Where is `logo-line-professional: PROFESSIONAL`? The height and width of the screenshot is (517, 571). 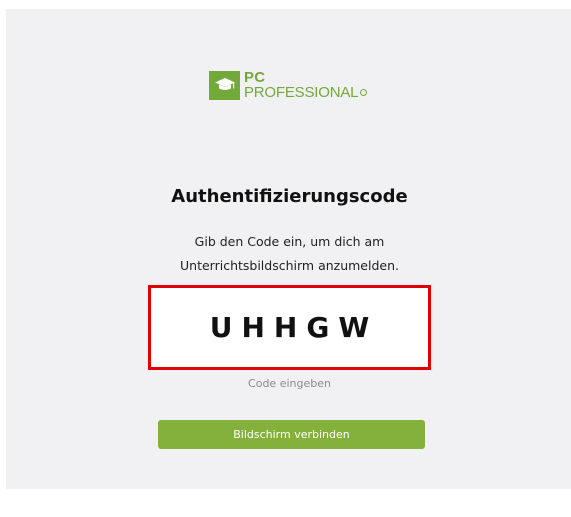
logo-line-professional: PROFESSIONAL is located at coordinates (306, 92).